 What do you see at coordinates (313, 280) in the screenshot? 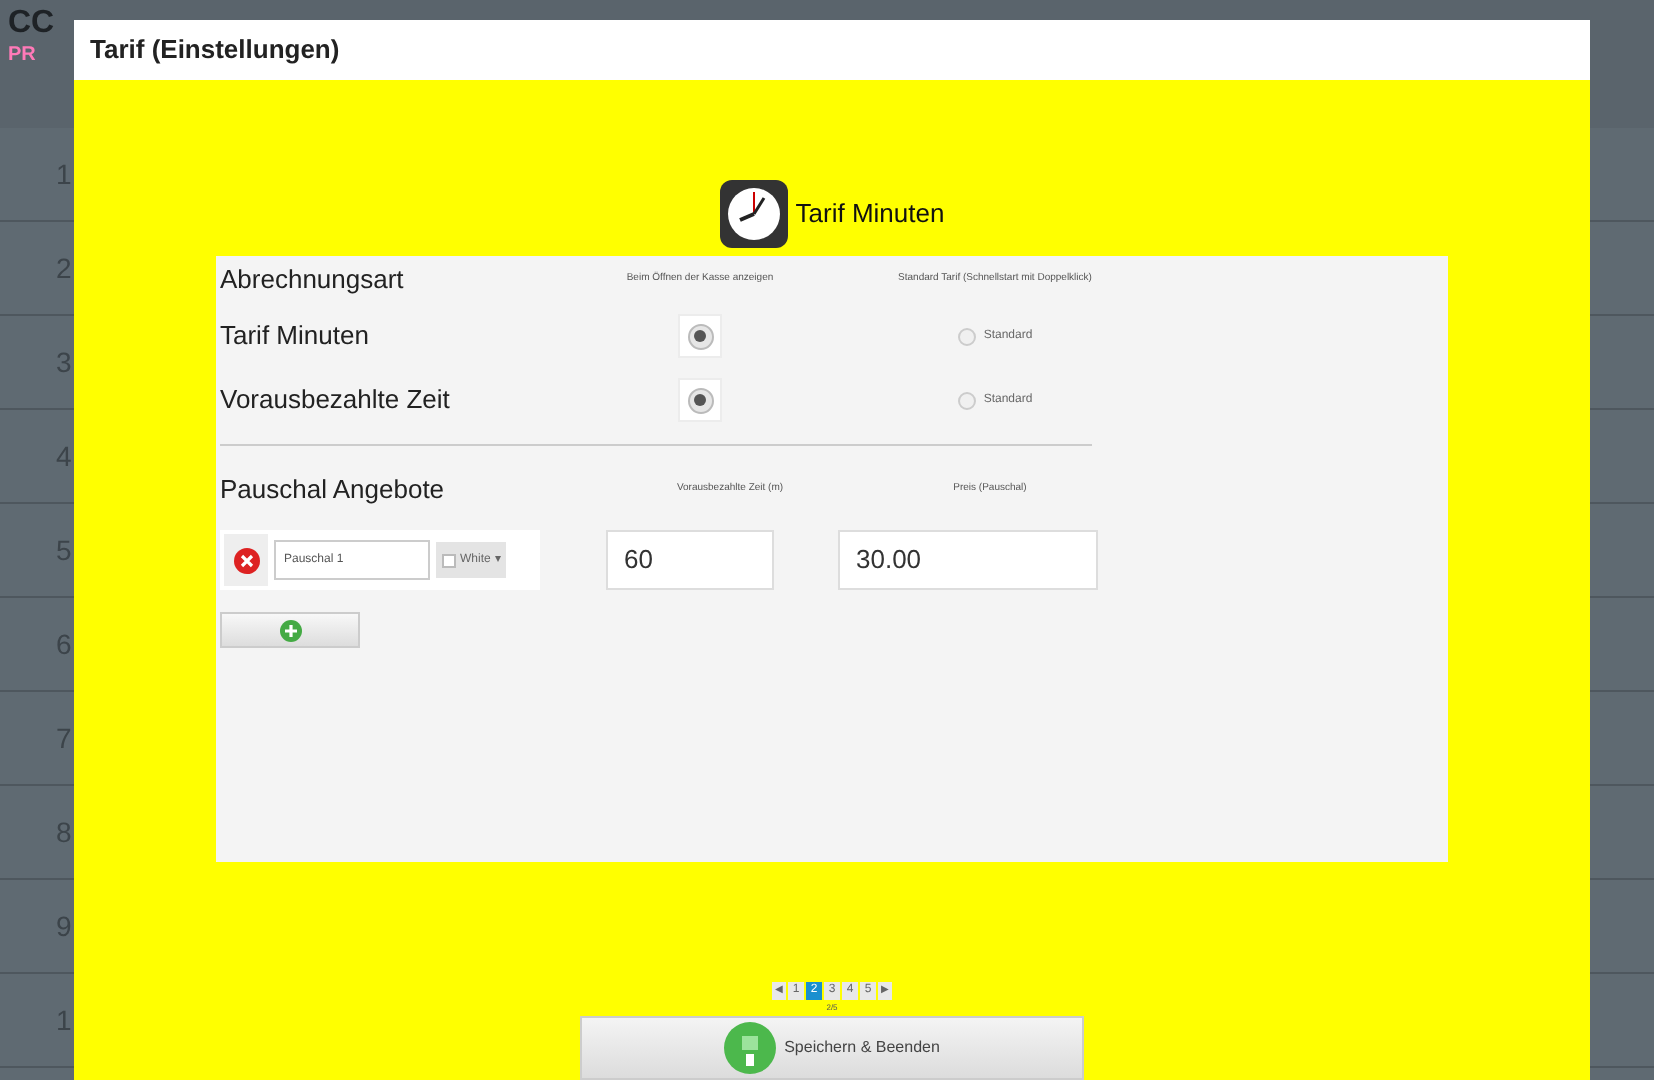
I see `section-label: Abrechnungsart` at bounding box center [313, 280].